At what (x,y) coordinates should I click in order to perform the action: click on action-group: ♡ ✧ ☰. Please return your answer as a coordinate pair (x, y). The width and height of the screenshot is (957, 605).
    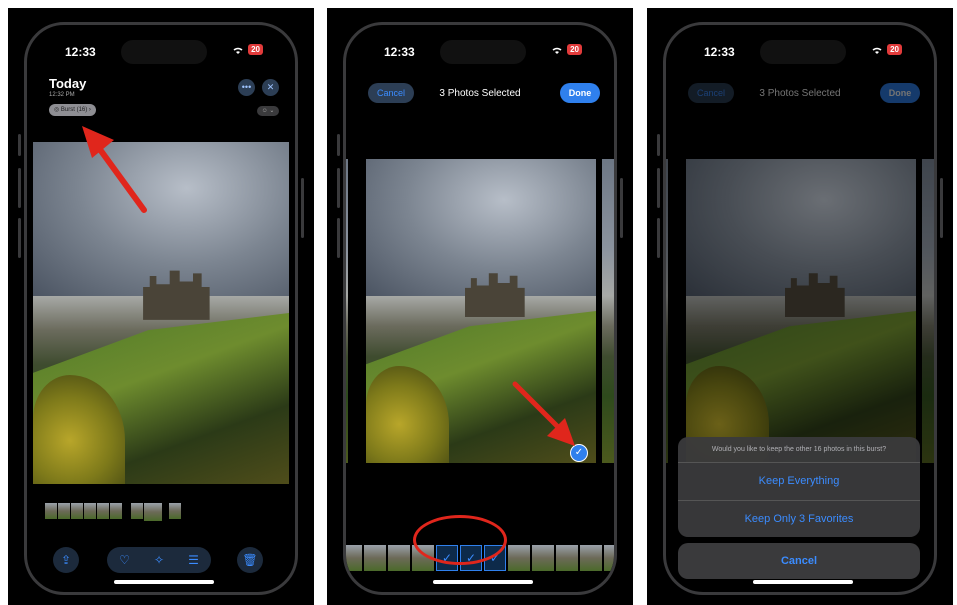
    Looking at the image, I should click on (159, 560).